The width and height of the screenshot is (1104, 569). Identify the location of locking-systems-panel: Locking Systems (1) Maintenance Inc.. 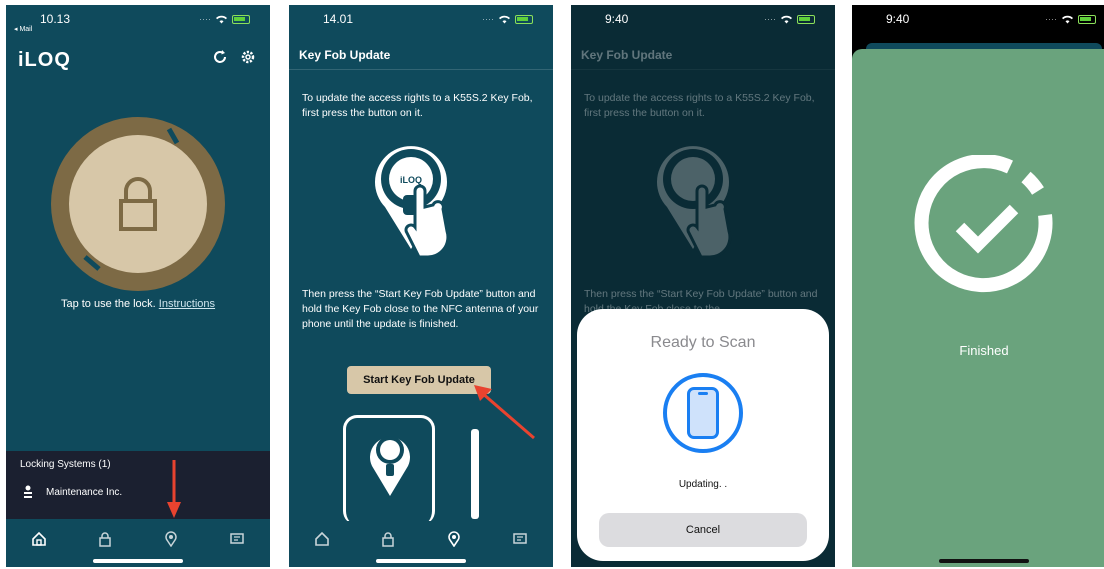
(138, 485).